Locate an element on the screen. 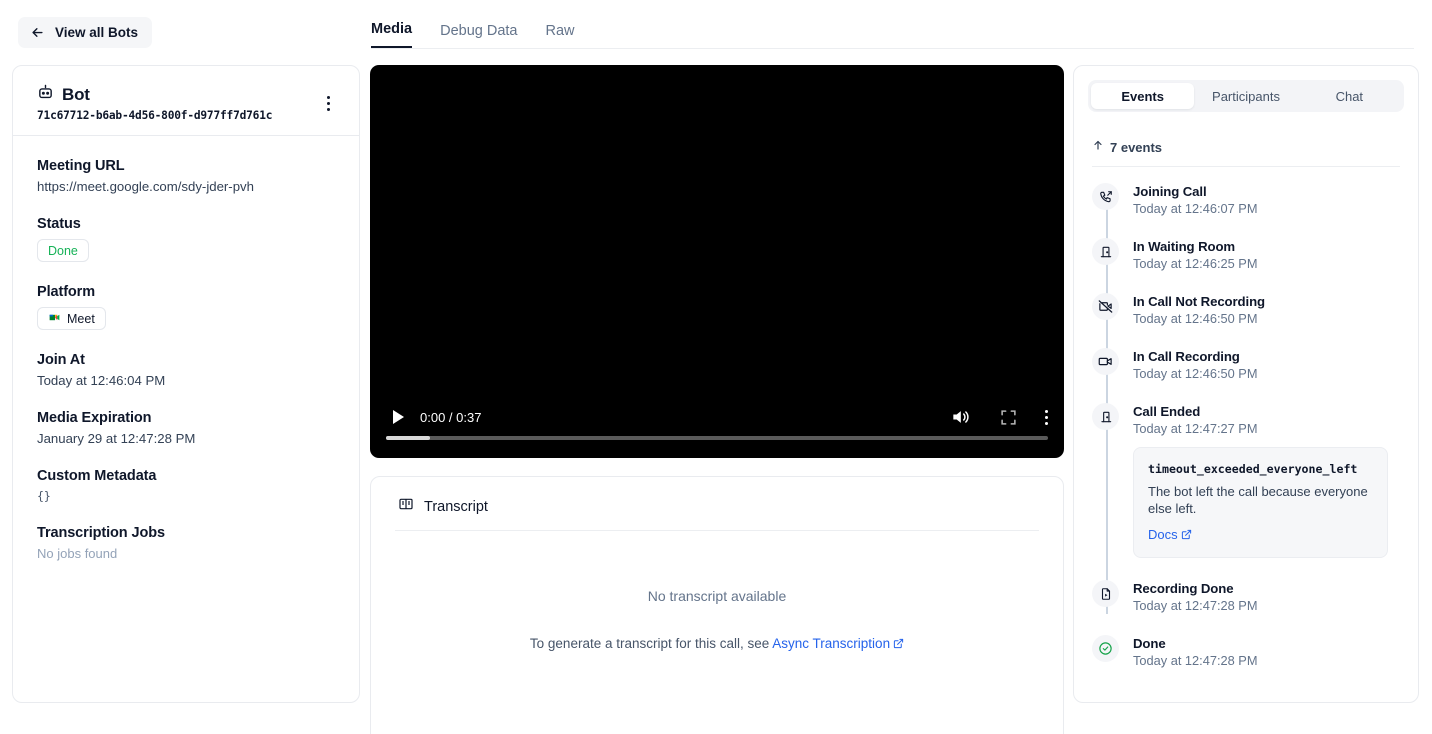 This screenshot has height=734, width=1432. transcript-empty-message: No transcript available is located at coordinates (717, 596).